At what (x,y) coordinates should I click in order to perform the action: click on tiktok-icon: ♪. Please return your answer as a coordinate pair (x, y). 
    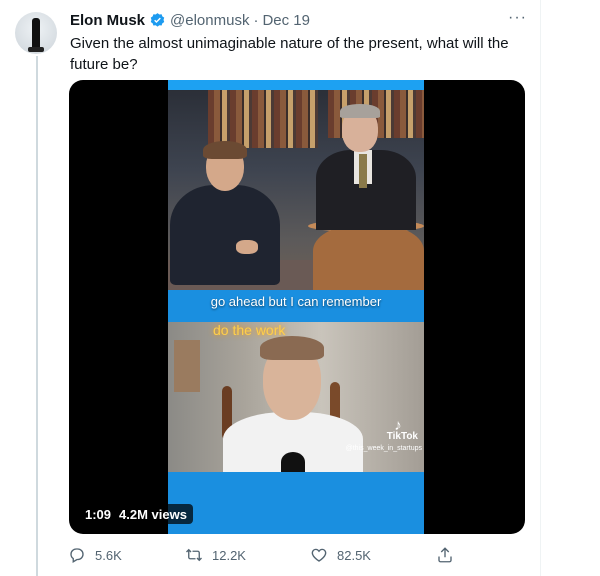
    Looking at the image, I should click on (398, 425).